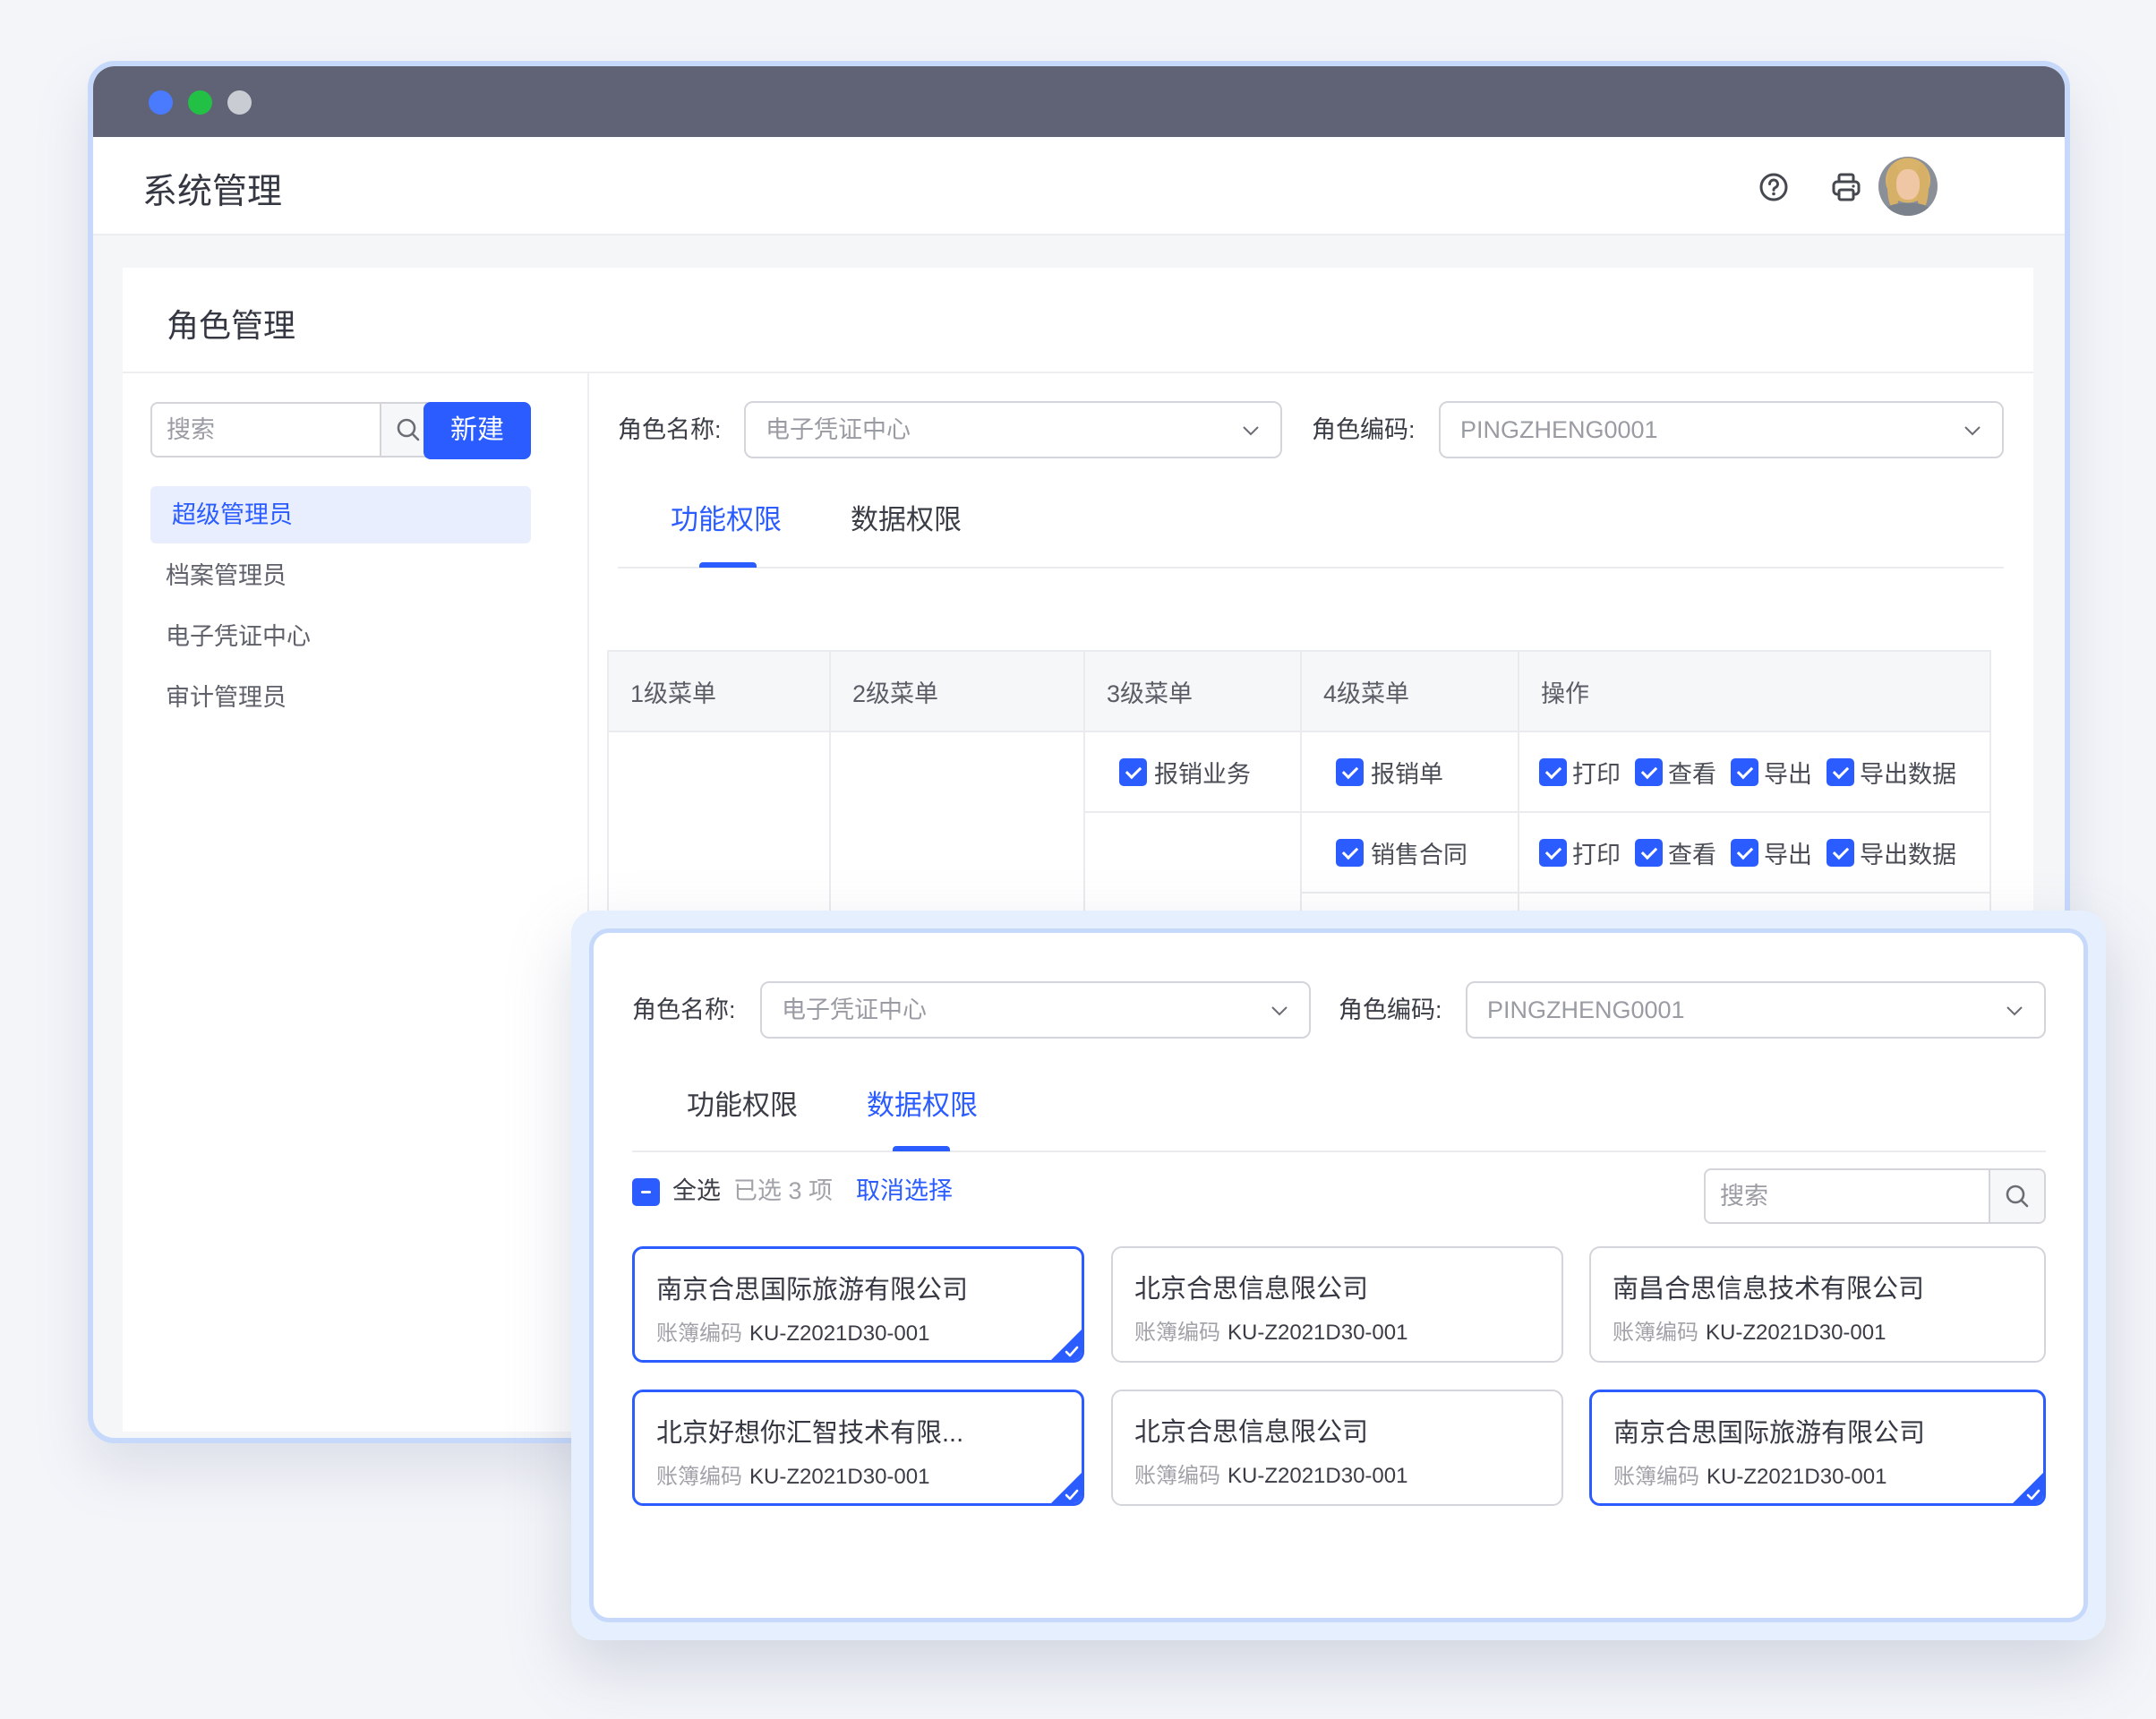 The width and height of the screenshot is (2156, 1719). I want to click on level4-cell: 销售合同, so click(1409, 852).